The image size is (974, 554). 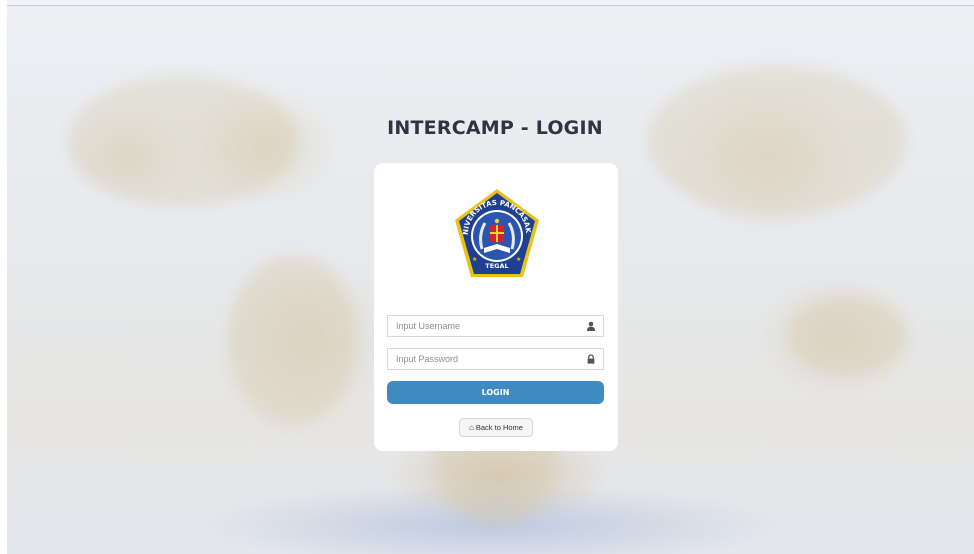 What do you see at coordinates (487, 359) in the screenshot?
I see `password-input` at bounding box center [487, 359].